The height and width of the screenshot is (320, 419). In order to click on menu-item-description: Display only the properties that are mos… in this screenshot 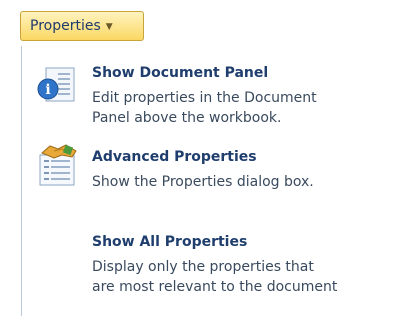, I will do `click(214, 277)`.